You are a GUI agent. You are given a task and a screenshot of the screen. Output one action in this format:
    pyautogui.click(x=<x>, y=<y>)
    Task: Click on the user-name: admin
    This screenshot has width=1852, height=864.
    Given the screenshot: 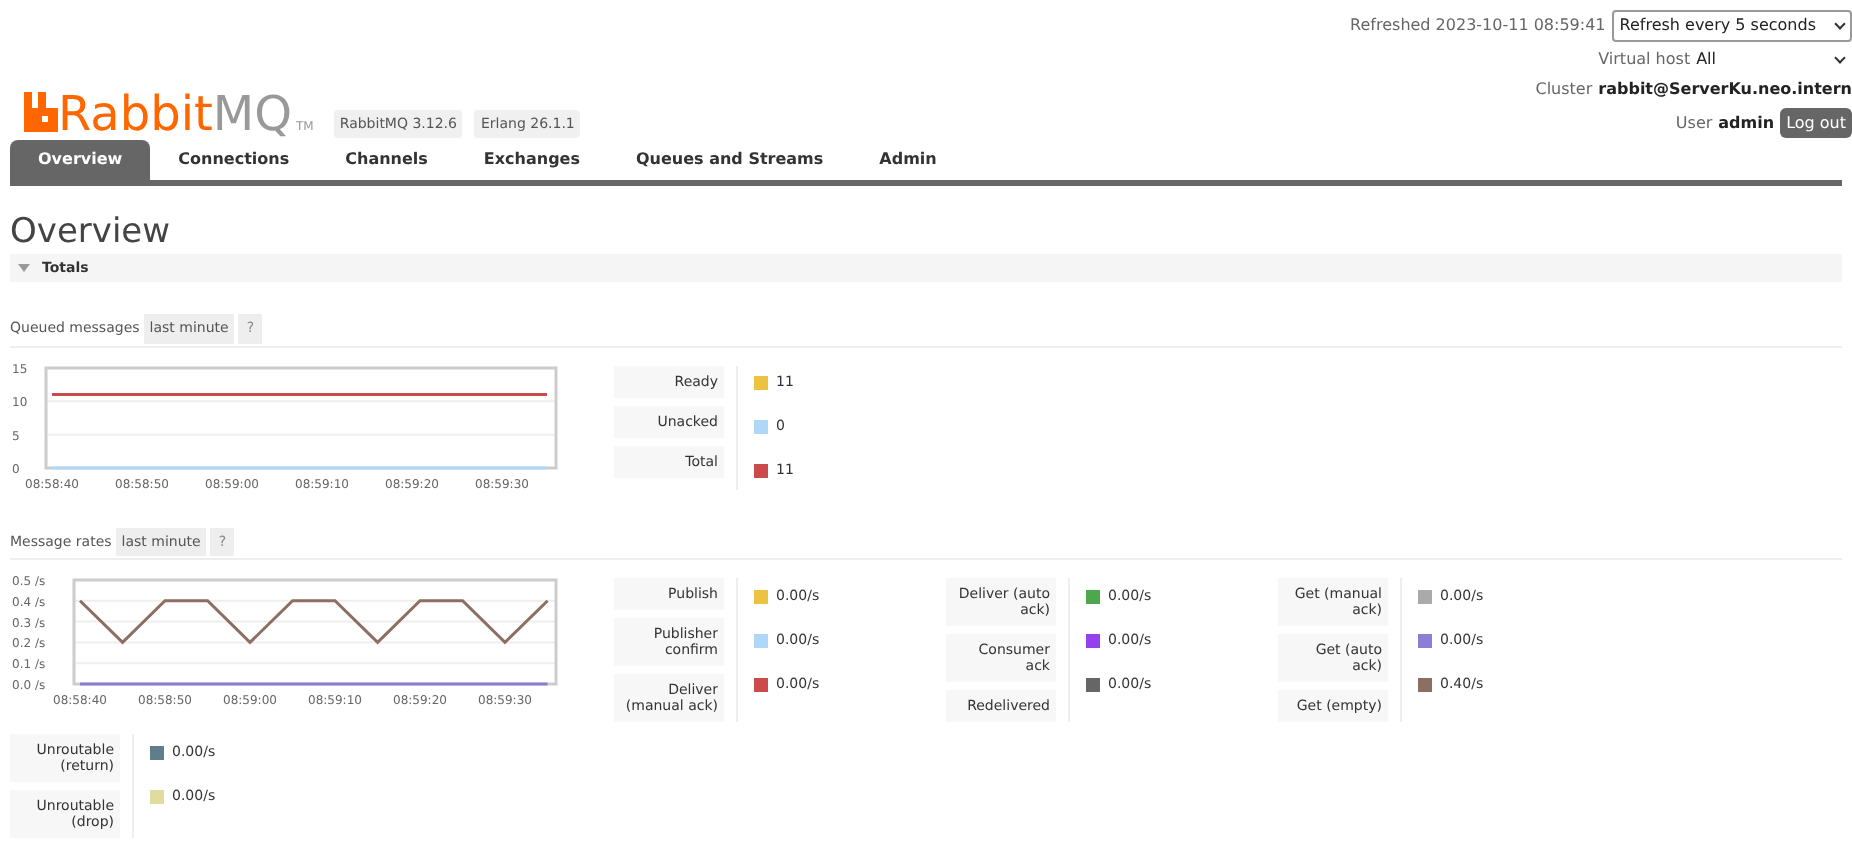 What is the action you would take?
    pyautogui.click(x=1746, y=123)
    